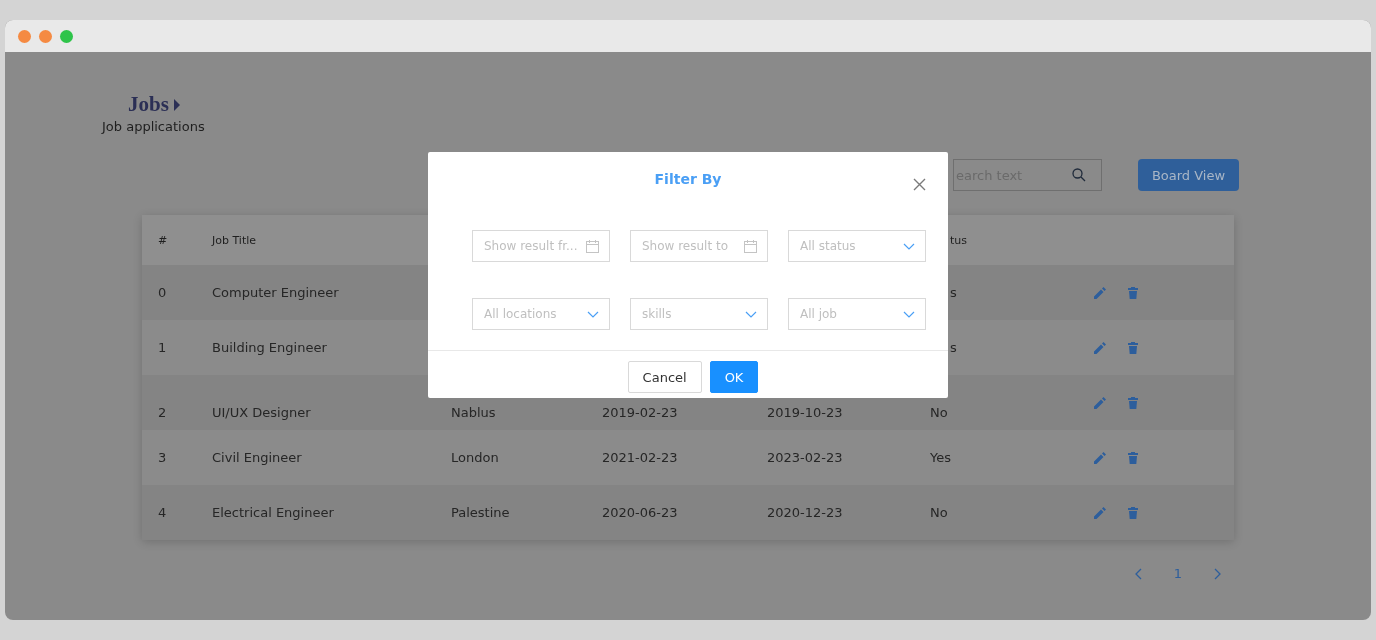  Describe the element at coordinates (699, 314) in the screenshot. I see `select-field: skills` at that location.